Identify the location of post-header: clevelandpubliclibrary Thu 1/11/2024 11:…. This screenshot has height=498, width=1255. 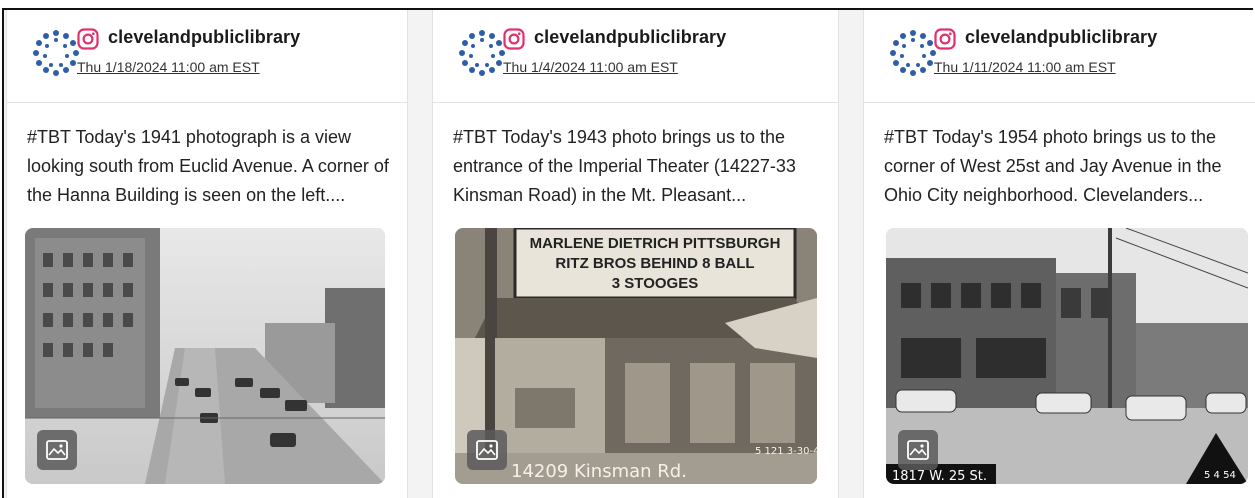
(1059, 56).